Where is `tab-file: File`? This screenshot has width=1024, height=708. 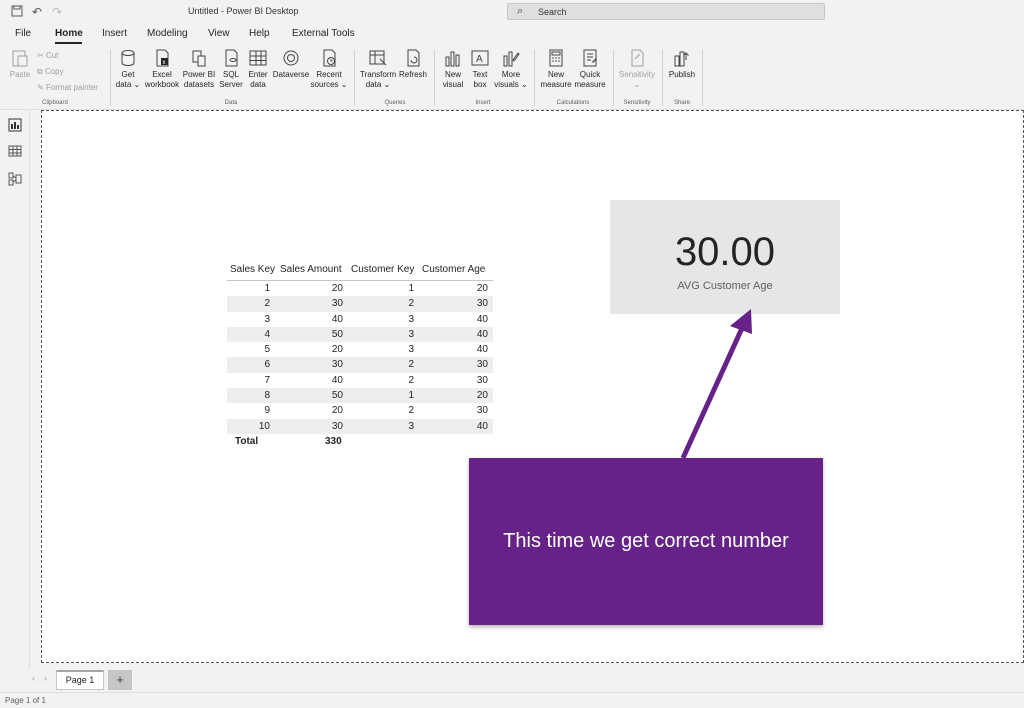 tab-file: File is located at coordinates (23, 33).